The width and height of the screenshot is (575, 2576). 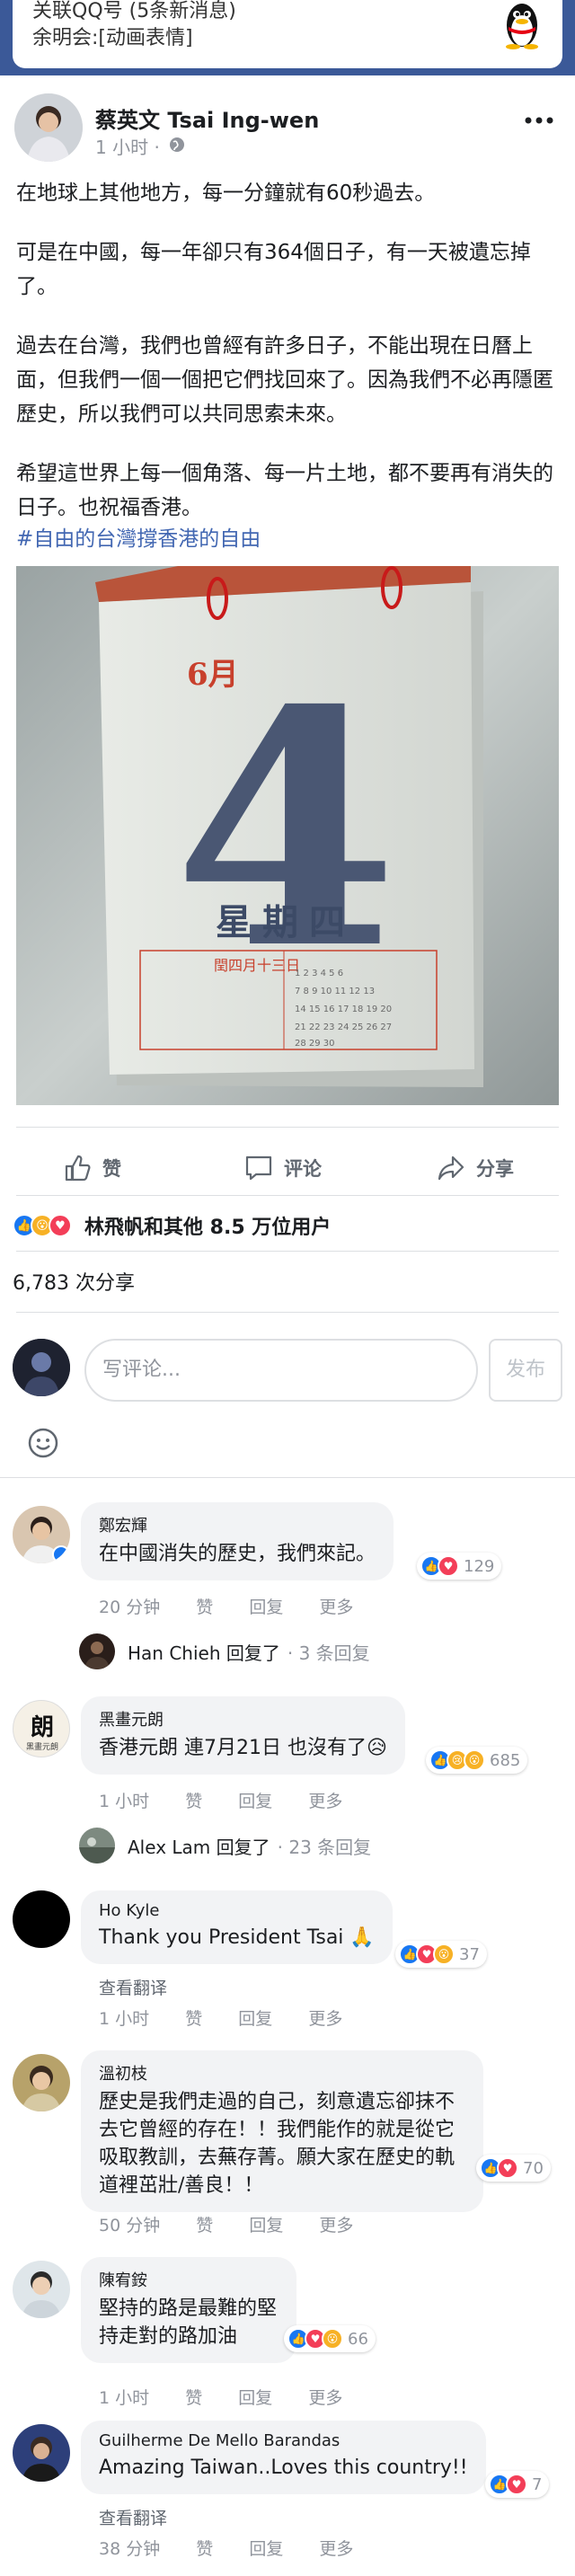 What do you see at coordinates (124, 1802) in the screenshot?
I see `comment-time: 1 小时` at bounding box center [124, 1802].